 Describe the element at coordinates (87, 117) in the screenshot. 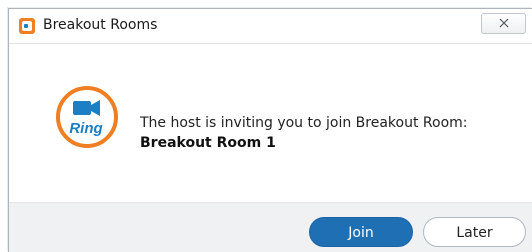

I see `ringcentral-video-logo-icon: Ring` at that location.